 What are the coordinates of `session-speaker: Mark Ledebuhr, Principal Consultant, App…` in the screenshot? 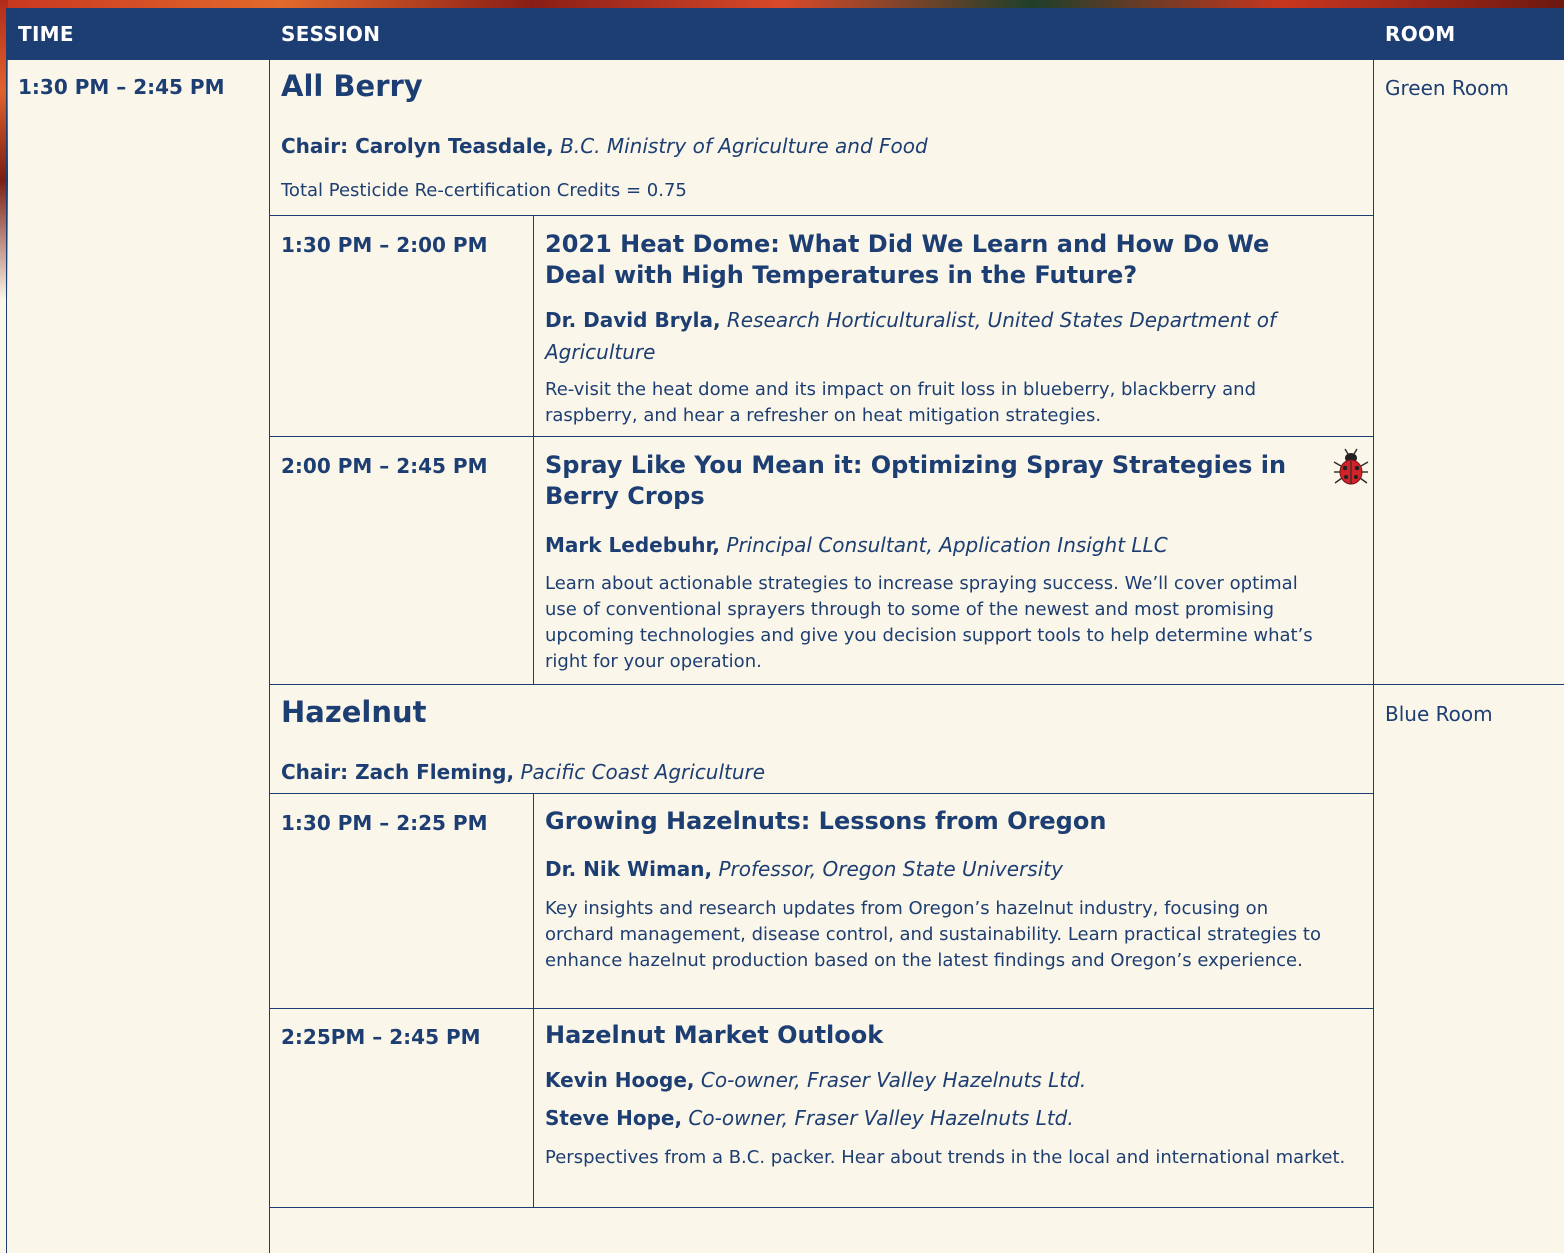 It's located at (940, 545).